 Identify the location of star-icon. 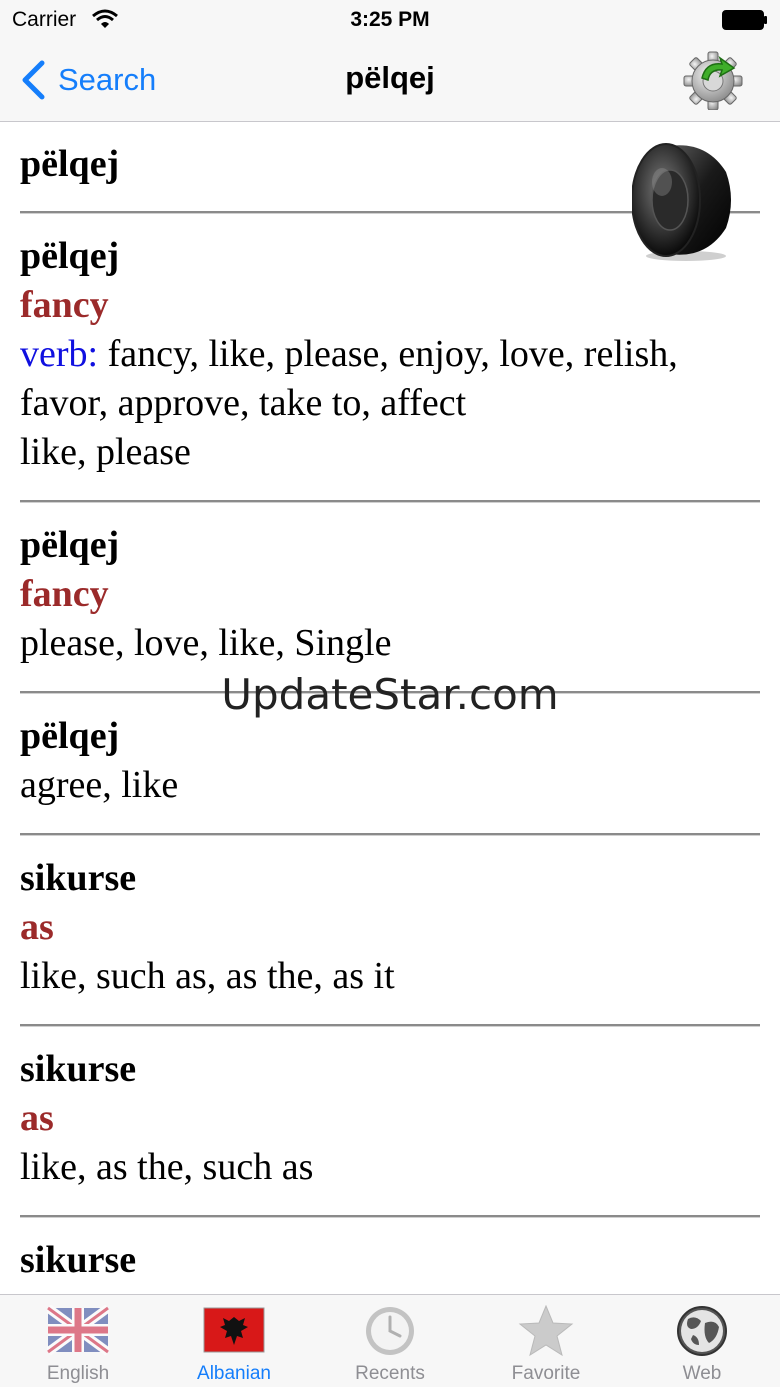
(546, 1331).